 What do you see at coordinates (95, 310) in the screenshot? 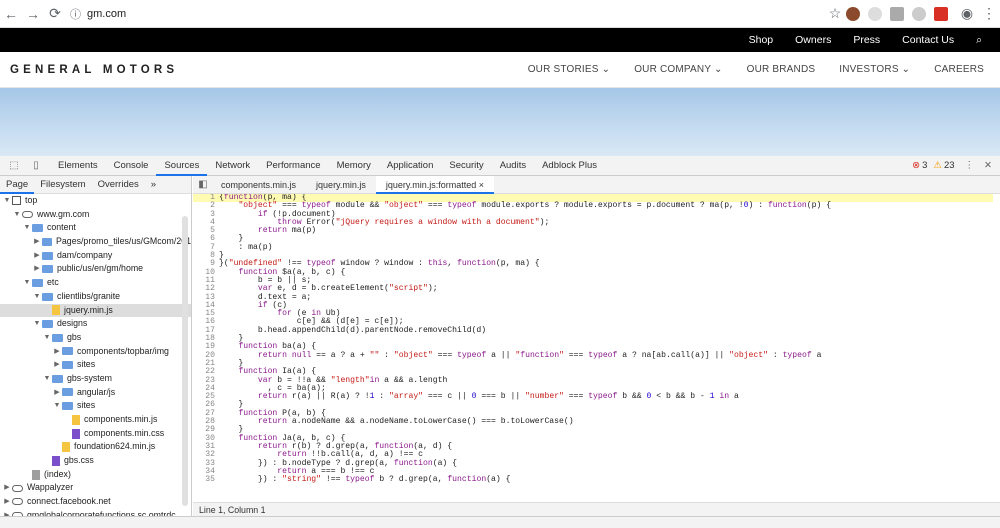
I see `tree-node: jquery.min.js` at bounding box center [95, 310].